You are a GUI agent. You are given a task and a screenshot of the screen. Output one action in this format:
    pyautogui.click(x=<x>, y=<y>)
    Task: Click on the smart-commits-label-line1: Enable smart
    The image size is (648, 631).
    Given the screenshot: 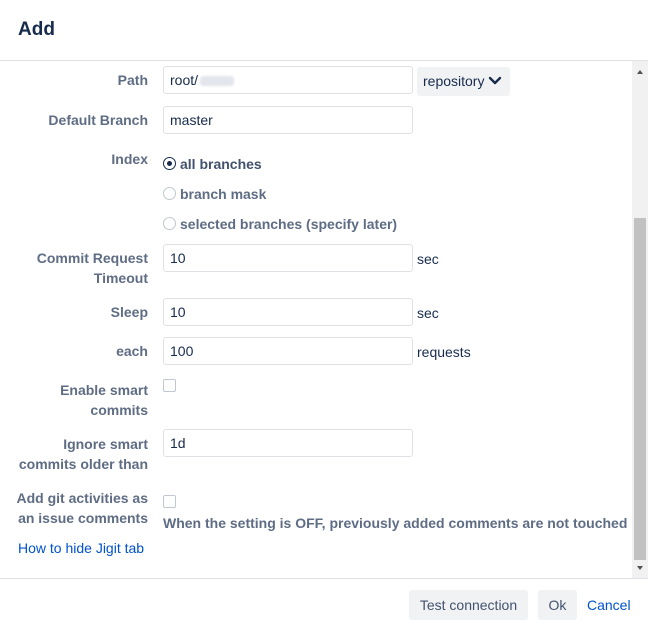 What is the action you would take?
    pyautogui.click(x=104, y=390)
    